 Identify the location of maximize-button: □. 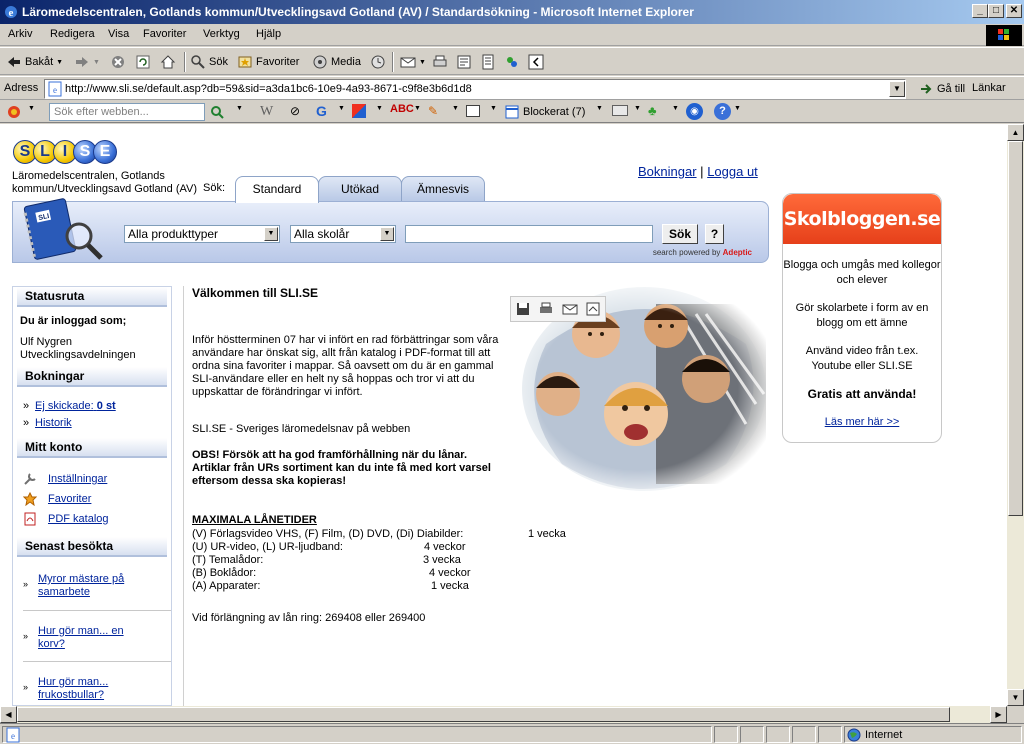
(996, 11).